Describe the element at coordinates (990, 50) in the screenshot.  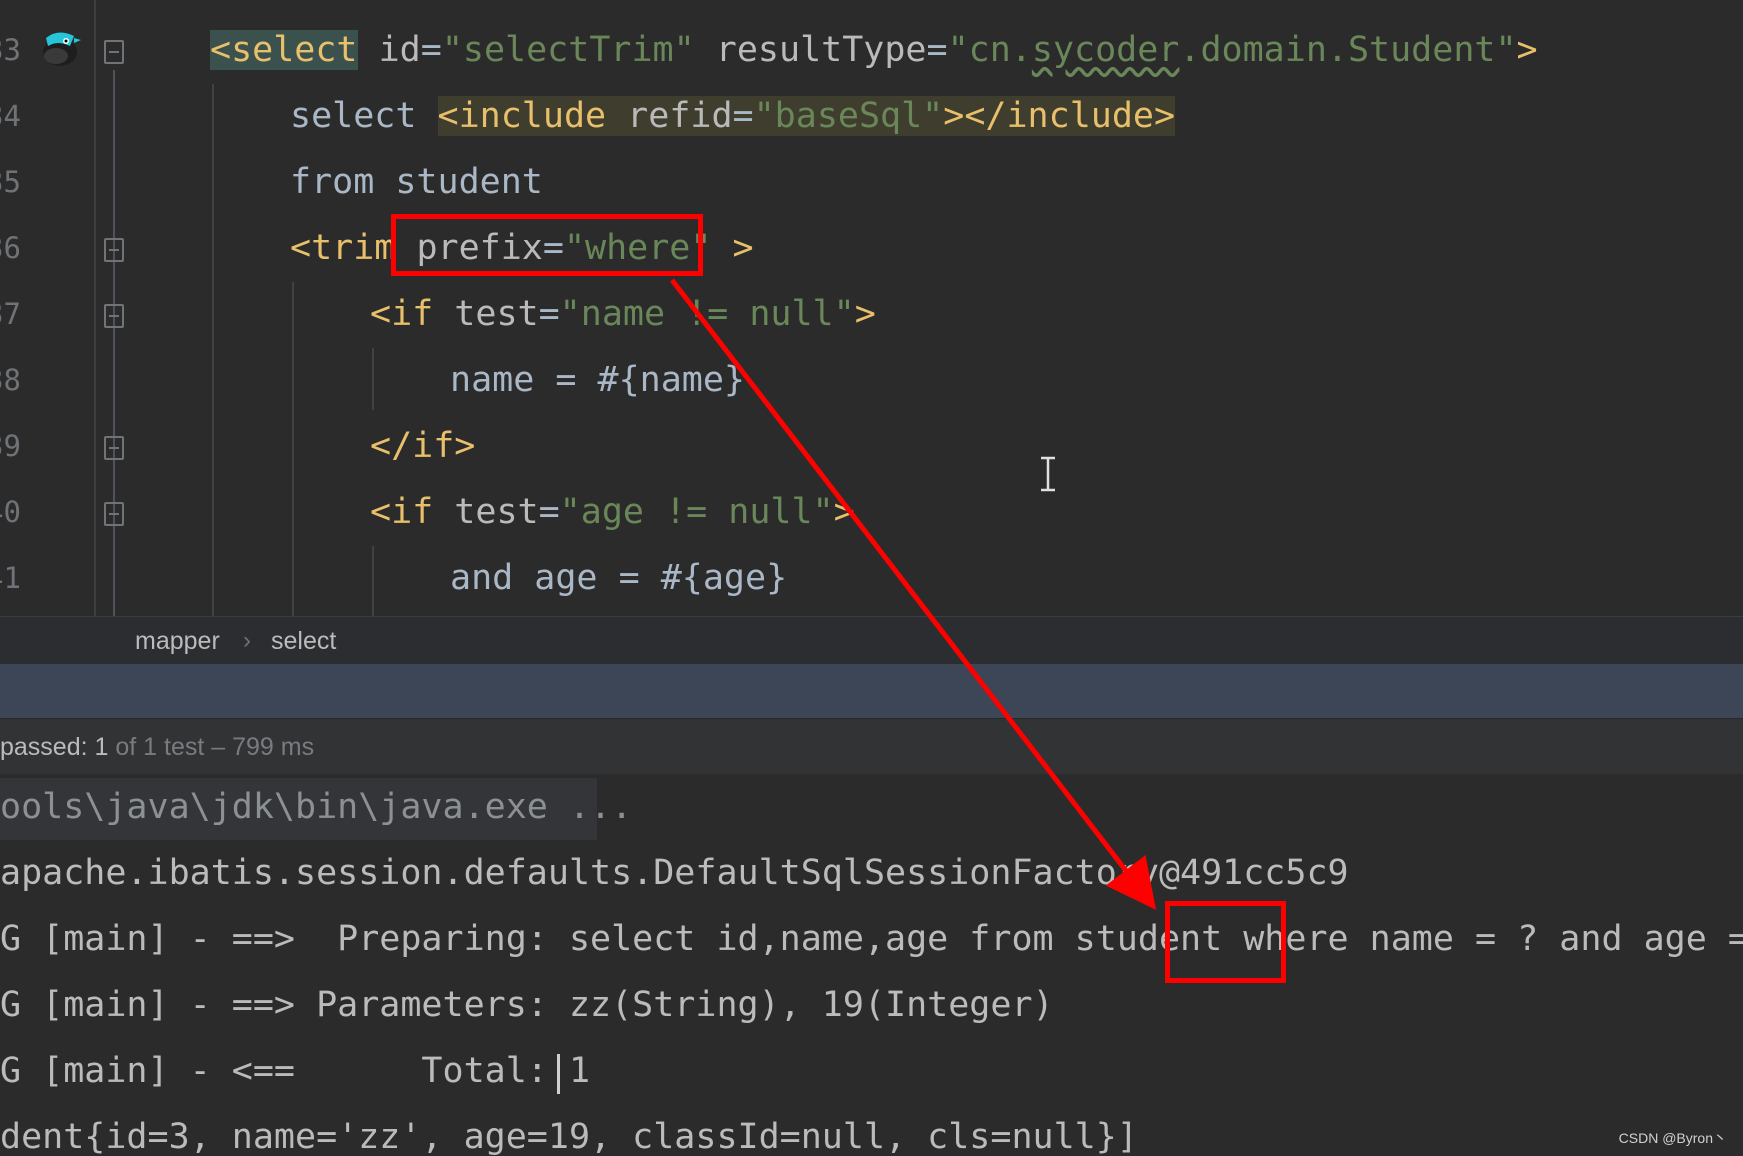
I see `code-token: "cn.` at that location.